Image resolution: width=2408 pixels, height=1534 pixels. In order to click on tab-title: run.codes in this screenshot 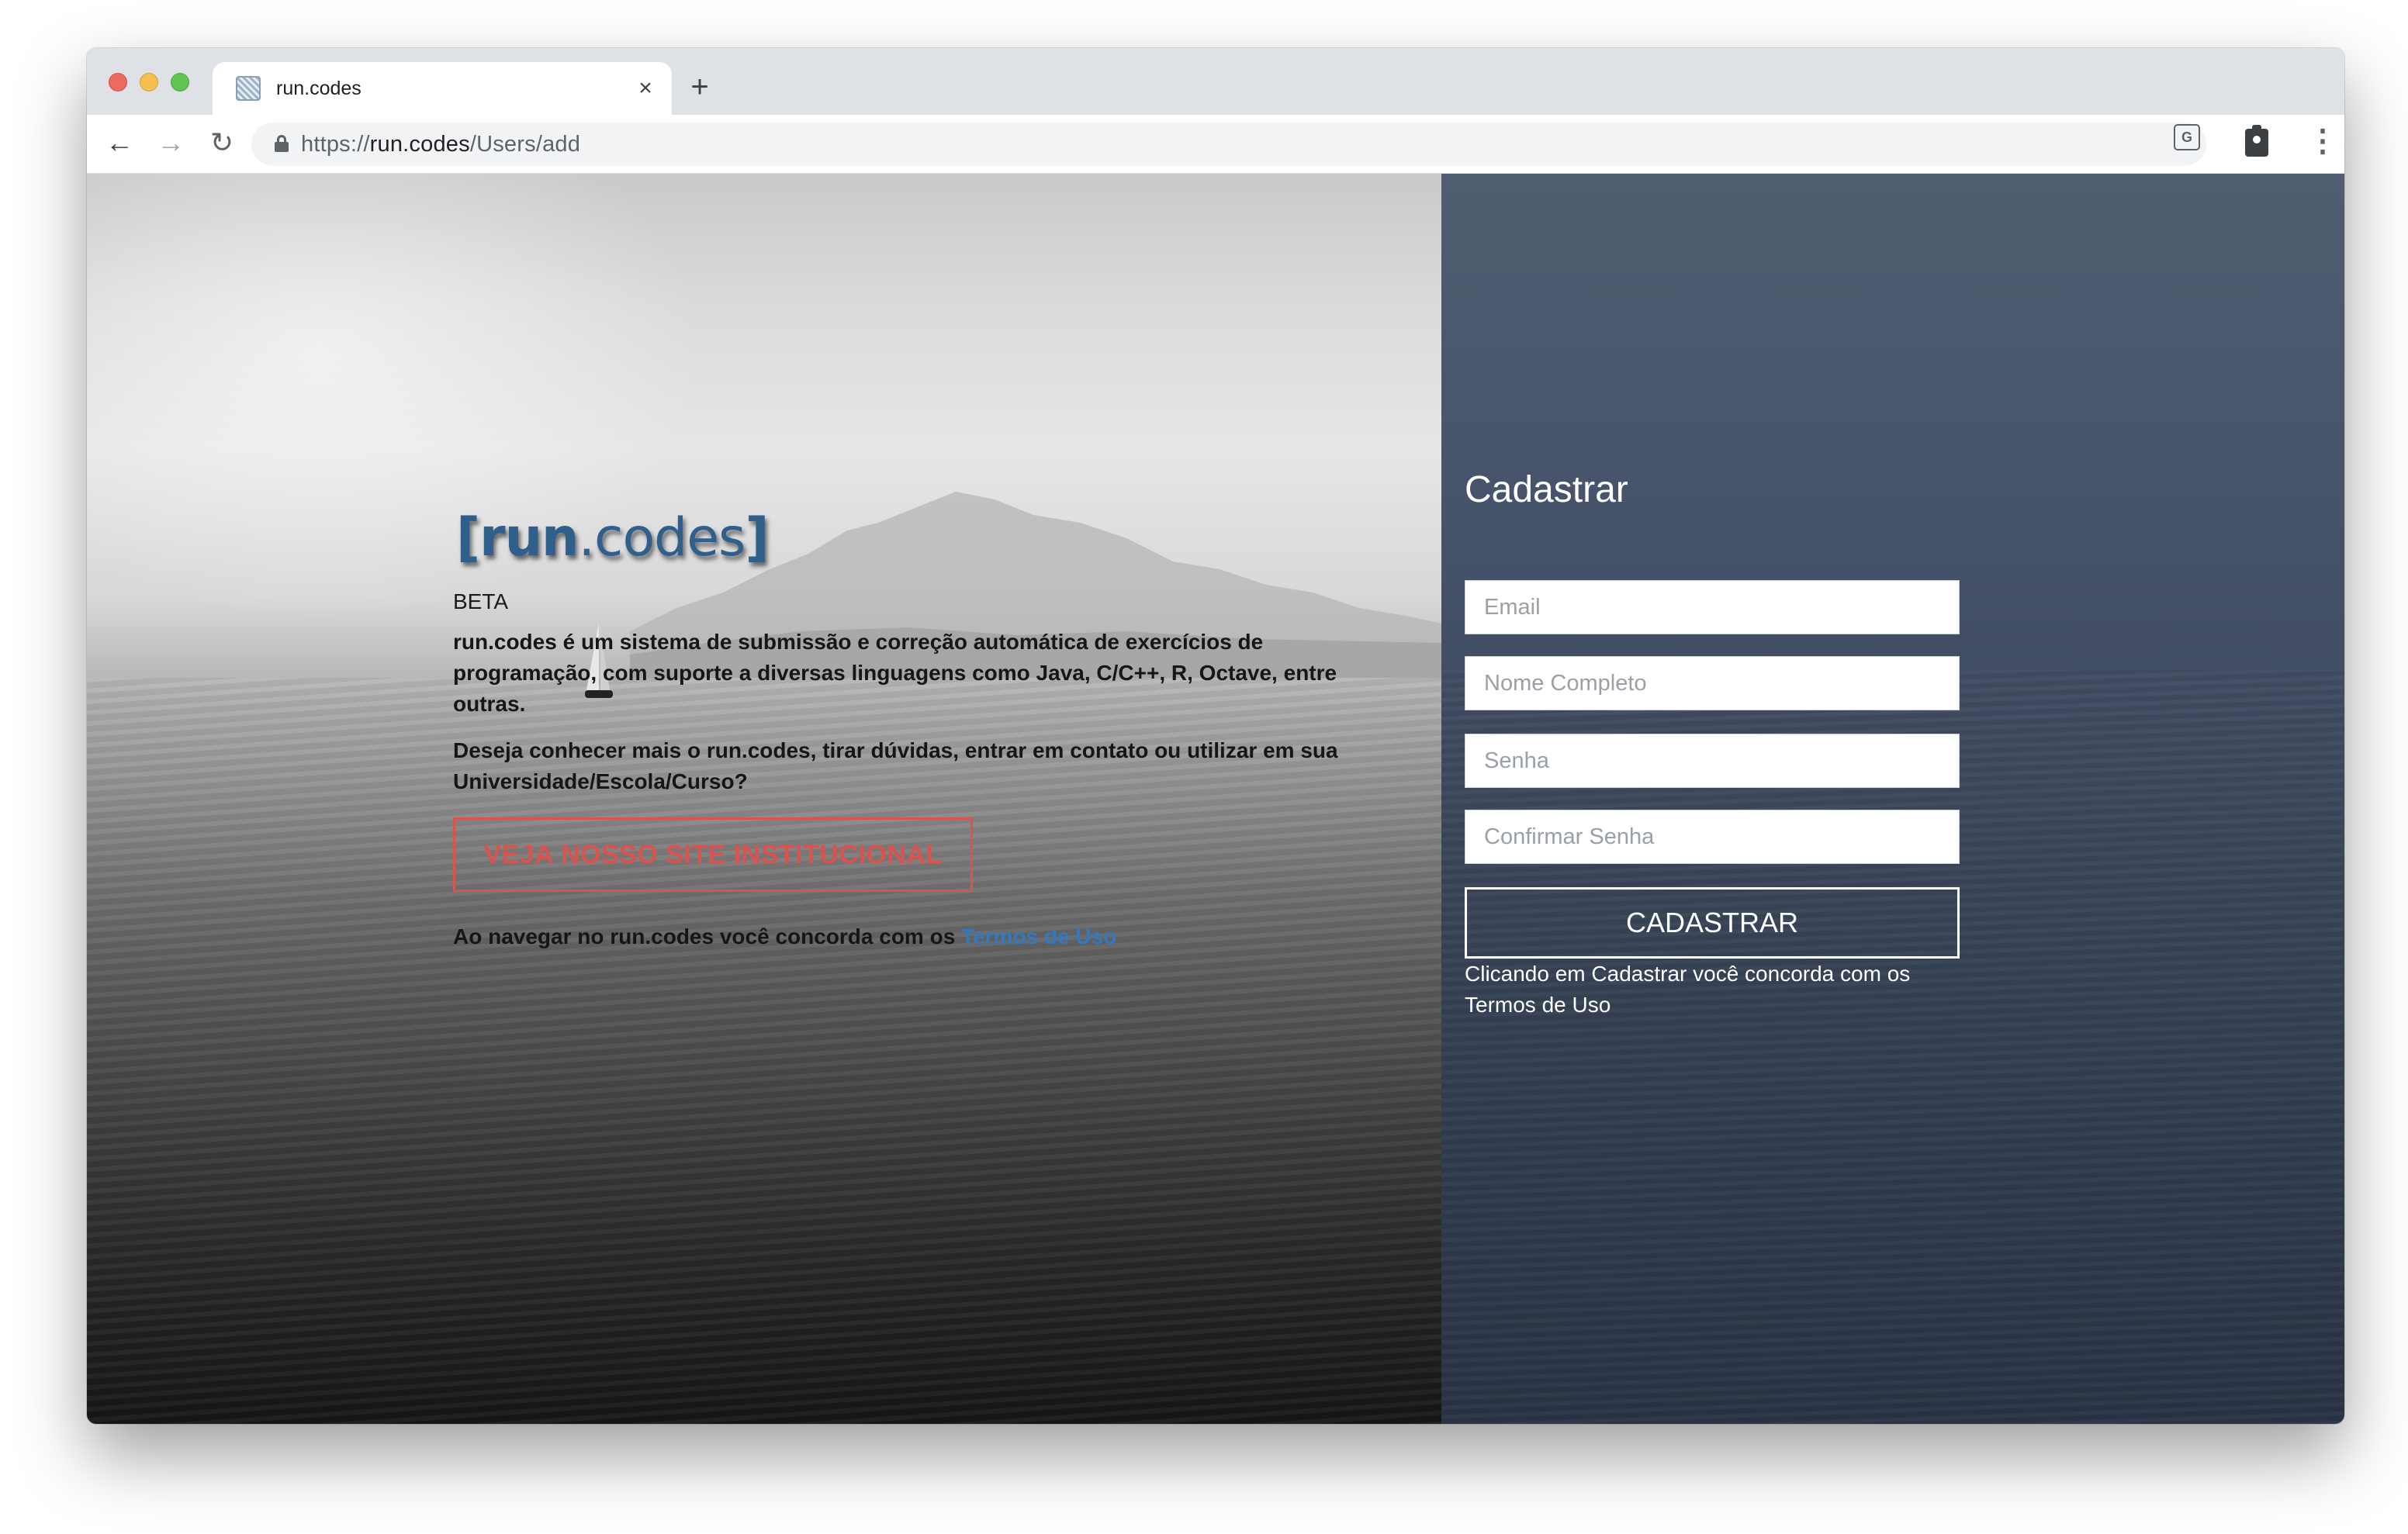, I will do `click(319, 88)`.